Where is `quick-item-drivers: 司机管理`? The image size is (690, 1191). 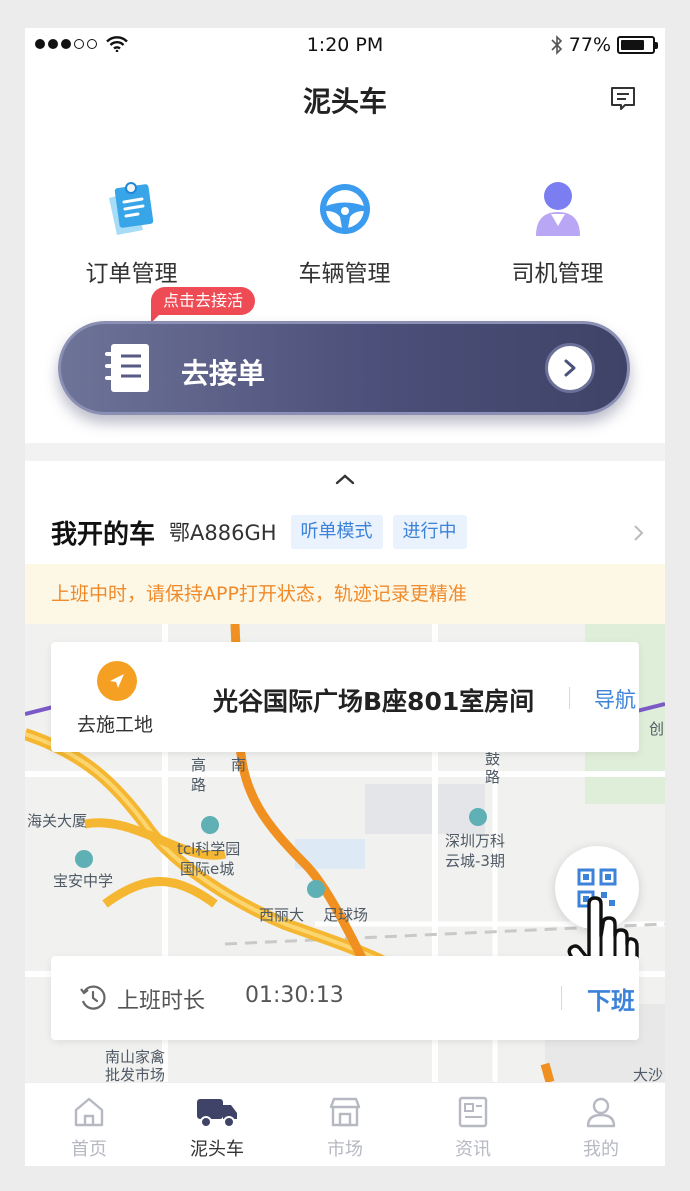
quick-item-drivers: 司机管理 is located at coordinates (557, 233).